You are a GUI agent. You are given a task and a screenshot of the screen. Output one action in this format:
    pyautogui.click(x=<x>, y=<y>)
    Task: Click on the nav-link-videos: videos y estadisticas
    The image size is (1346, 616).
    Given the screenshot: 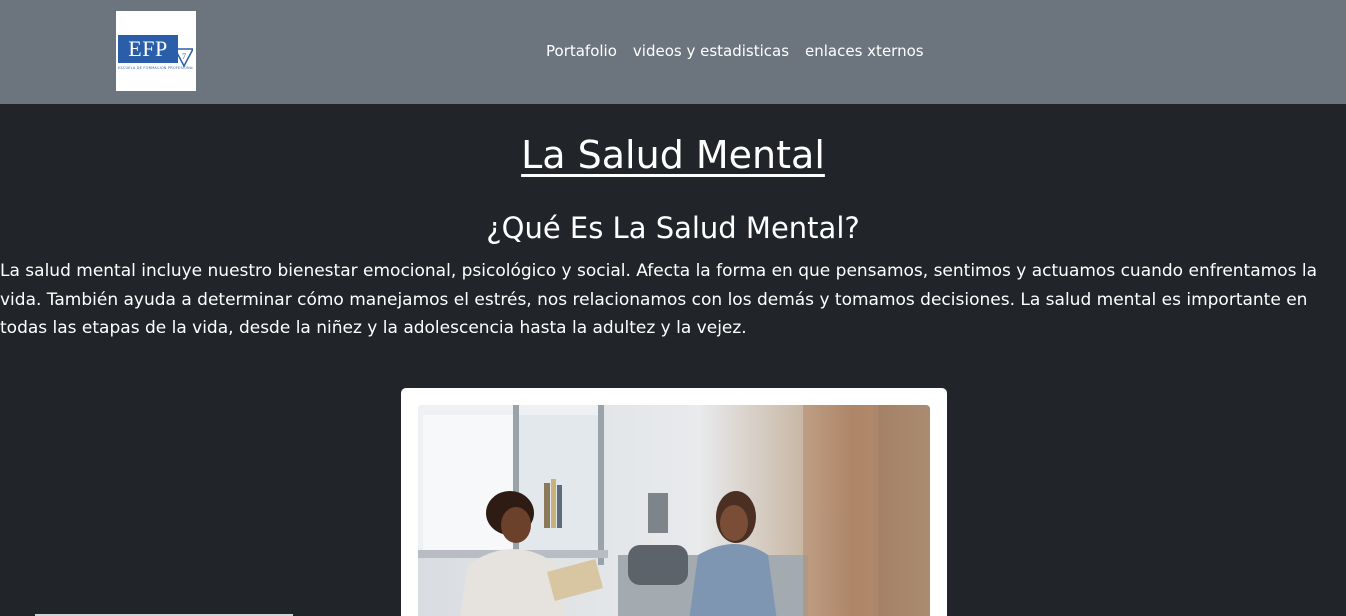 What is the action you would take?
    pyautogui.click(x=711, y=51)
    